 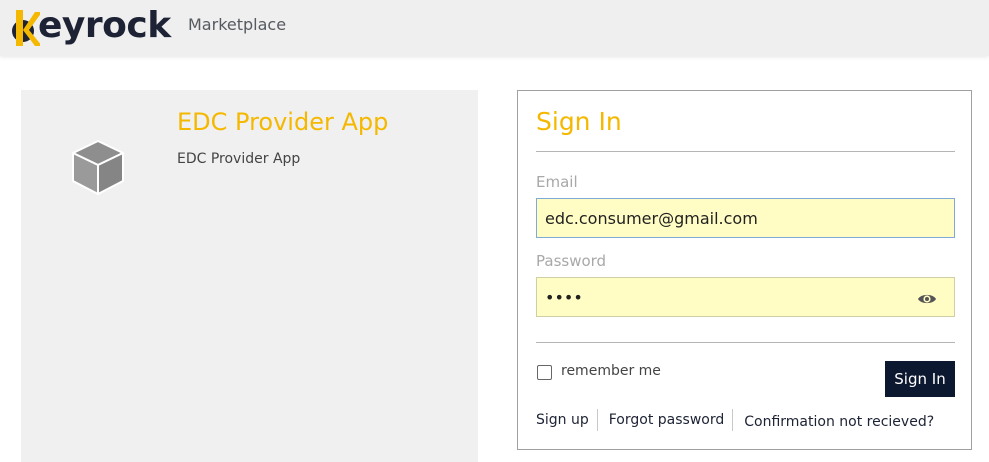 I want to click on logo-k-mark, so click(x=26, y=26).